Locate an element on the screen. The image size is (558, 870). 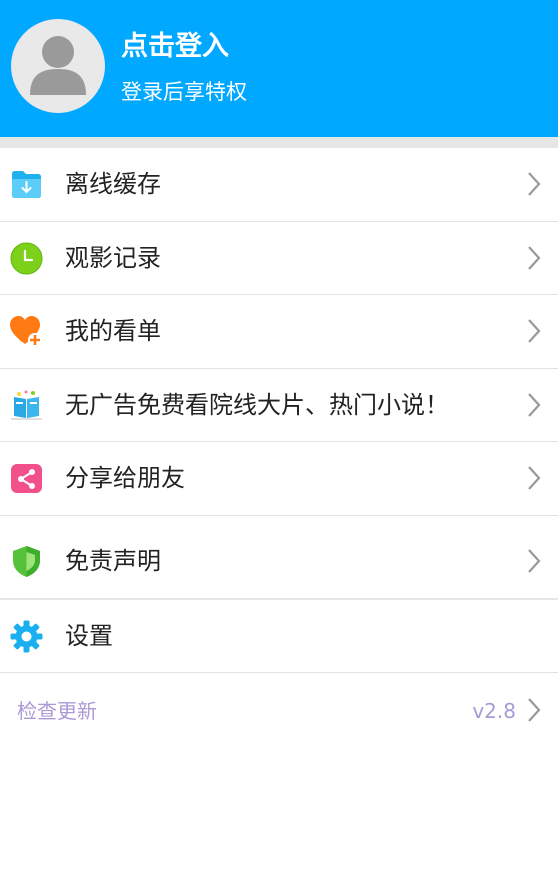
version-label: v2.8 is located at coordinates (494, 711).